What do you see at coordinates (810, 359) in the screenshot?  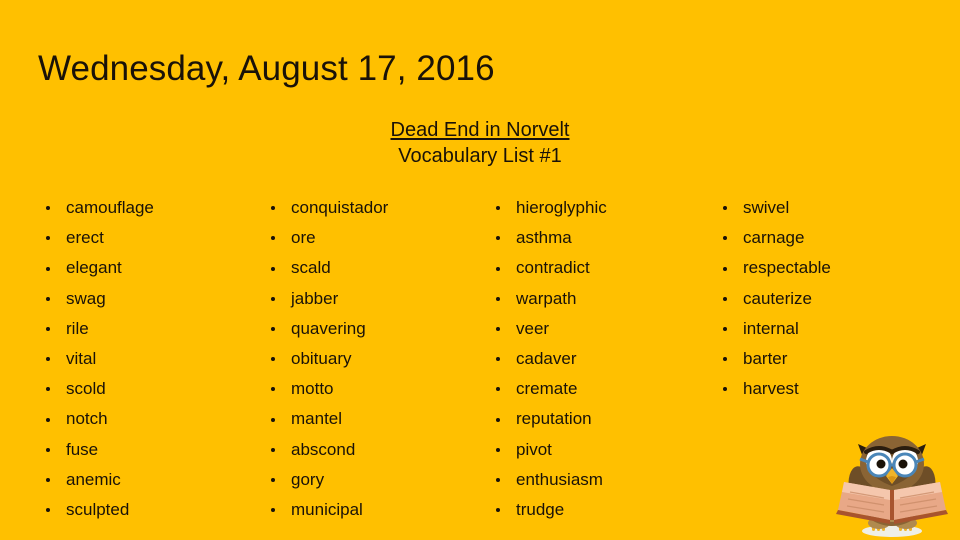 I see `list-item: barter` at bounding box center [810, 359].